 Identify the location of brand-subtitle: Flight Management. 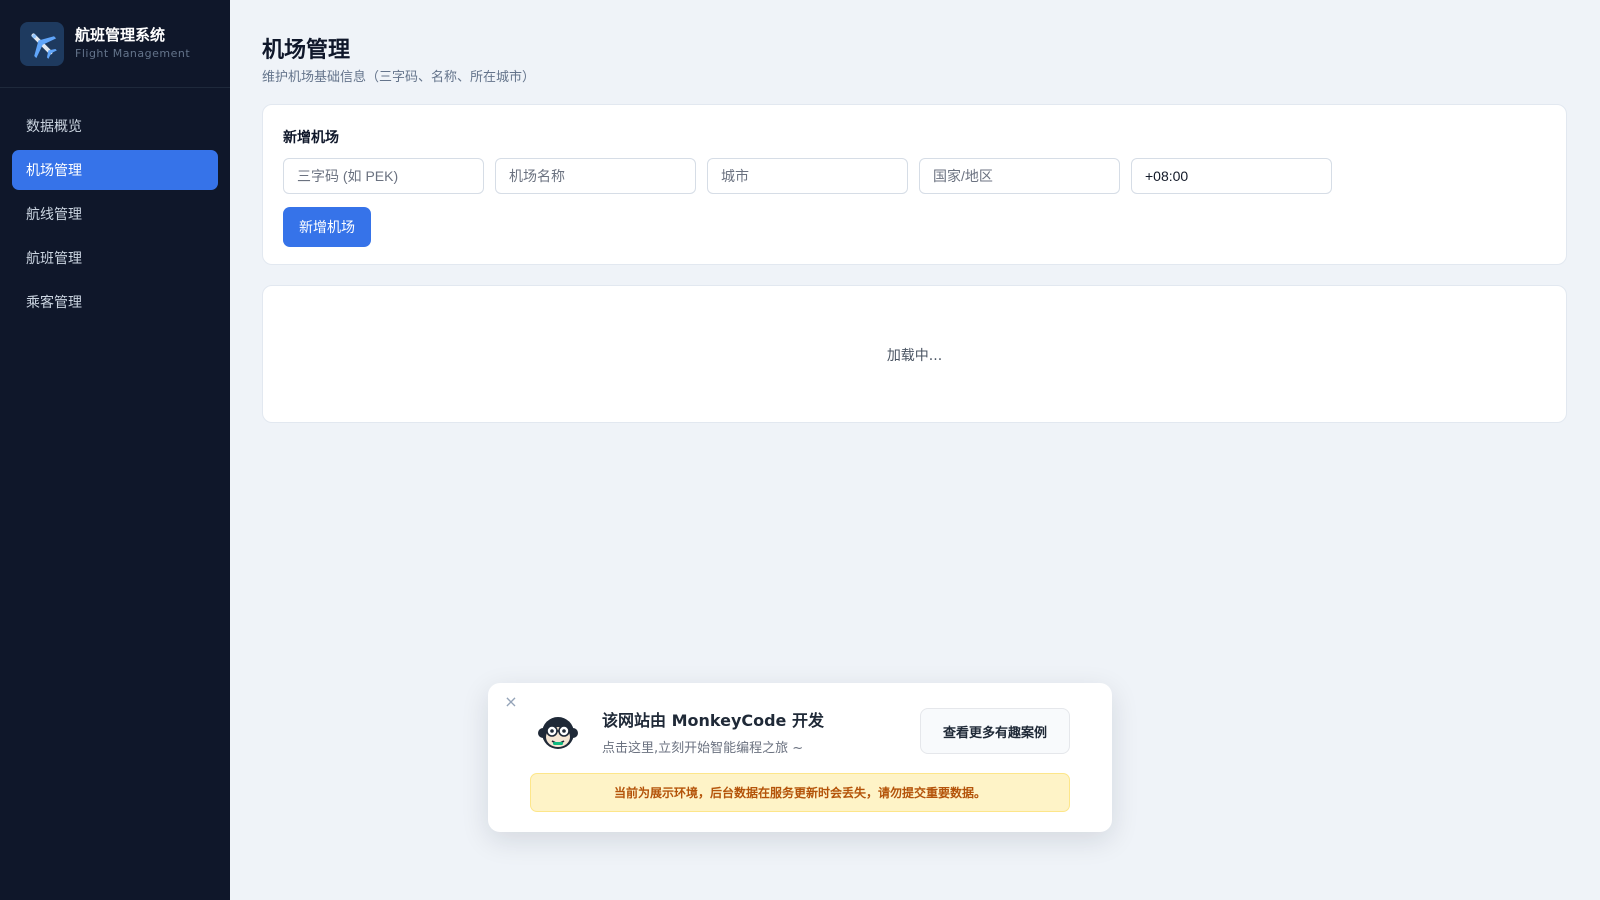
(133, 53).